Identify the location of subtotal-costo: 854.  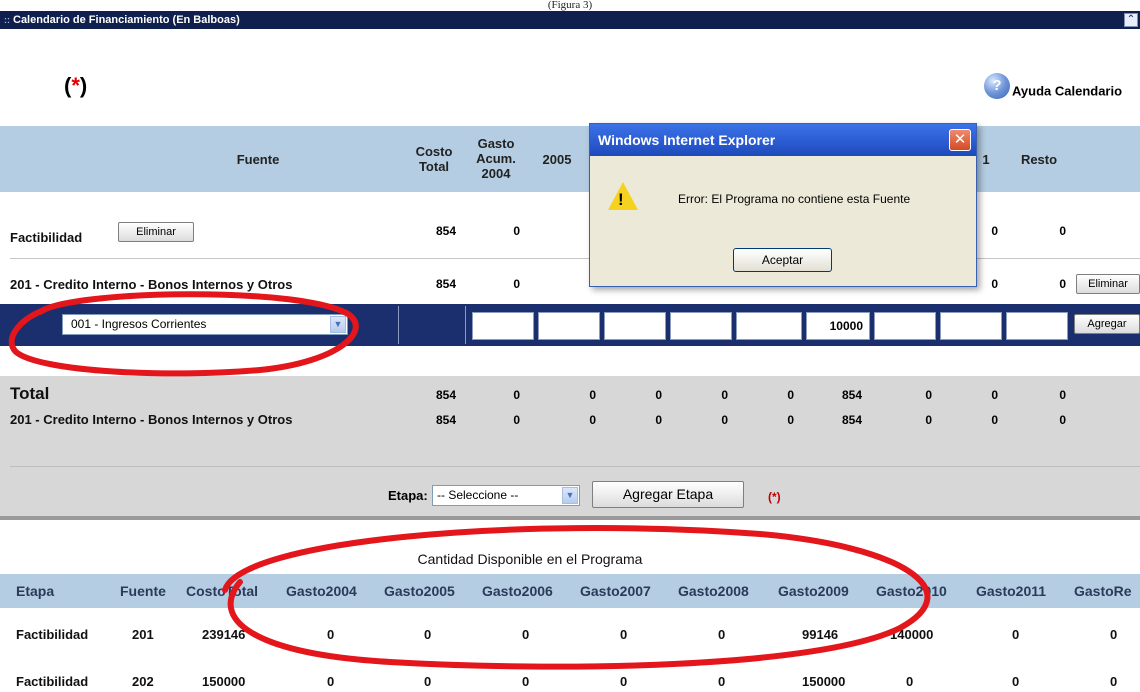
(445, 420).